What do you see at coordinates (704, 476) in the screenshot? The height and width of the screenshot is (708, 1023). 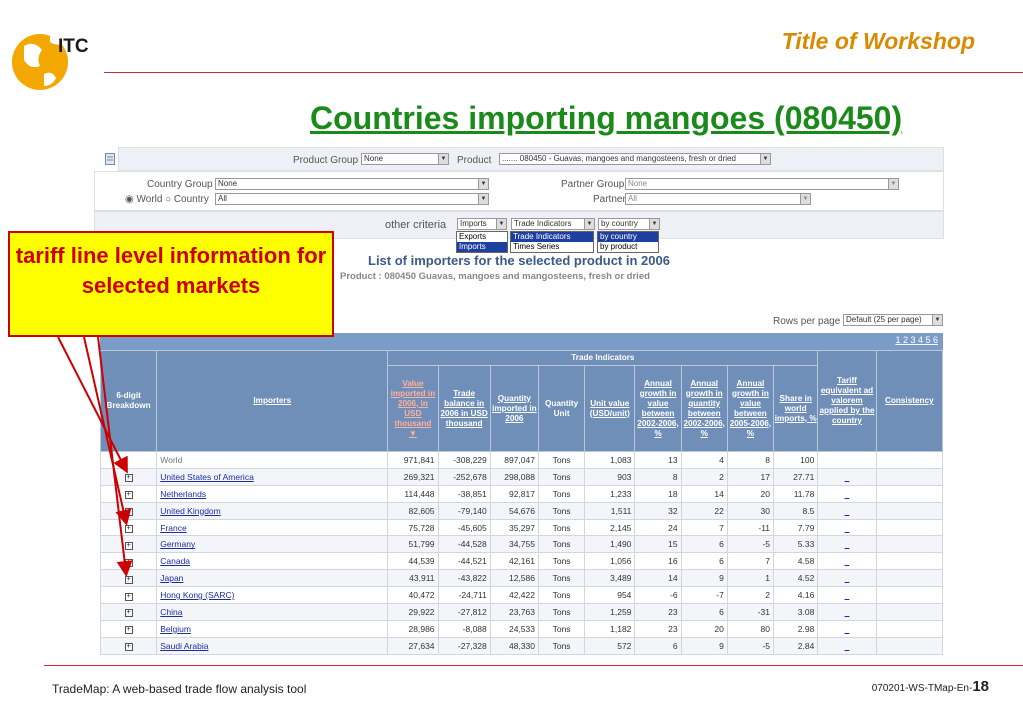 I see `cell-growth-quantity: 2` at bounding box center [704, 476].